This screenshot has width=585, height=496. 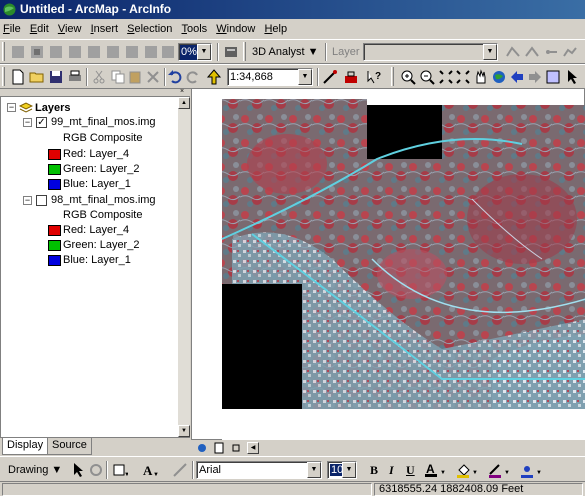 I want to click on print-icon, so click(x=75, y=77).